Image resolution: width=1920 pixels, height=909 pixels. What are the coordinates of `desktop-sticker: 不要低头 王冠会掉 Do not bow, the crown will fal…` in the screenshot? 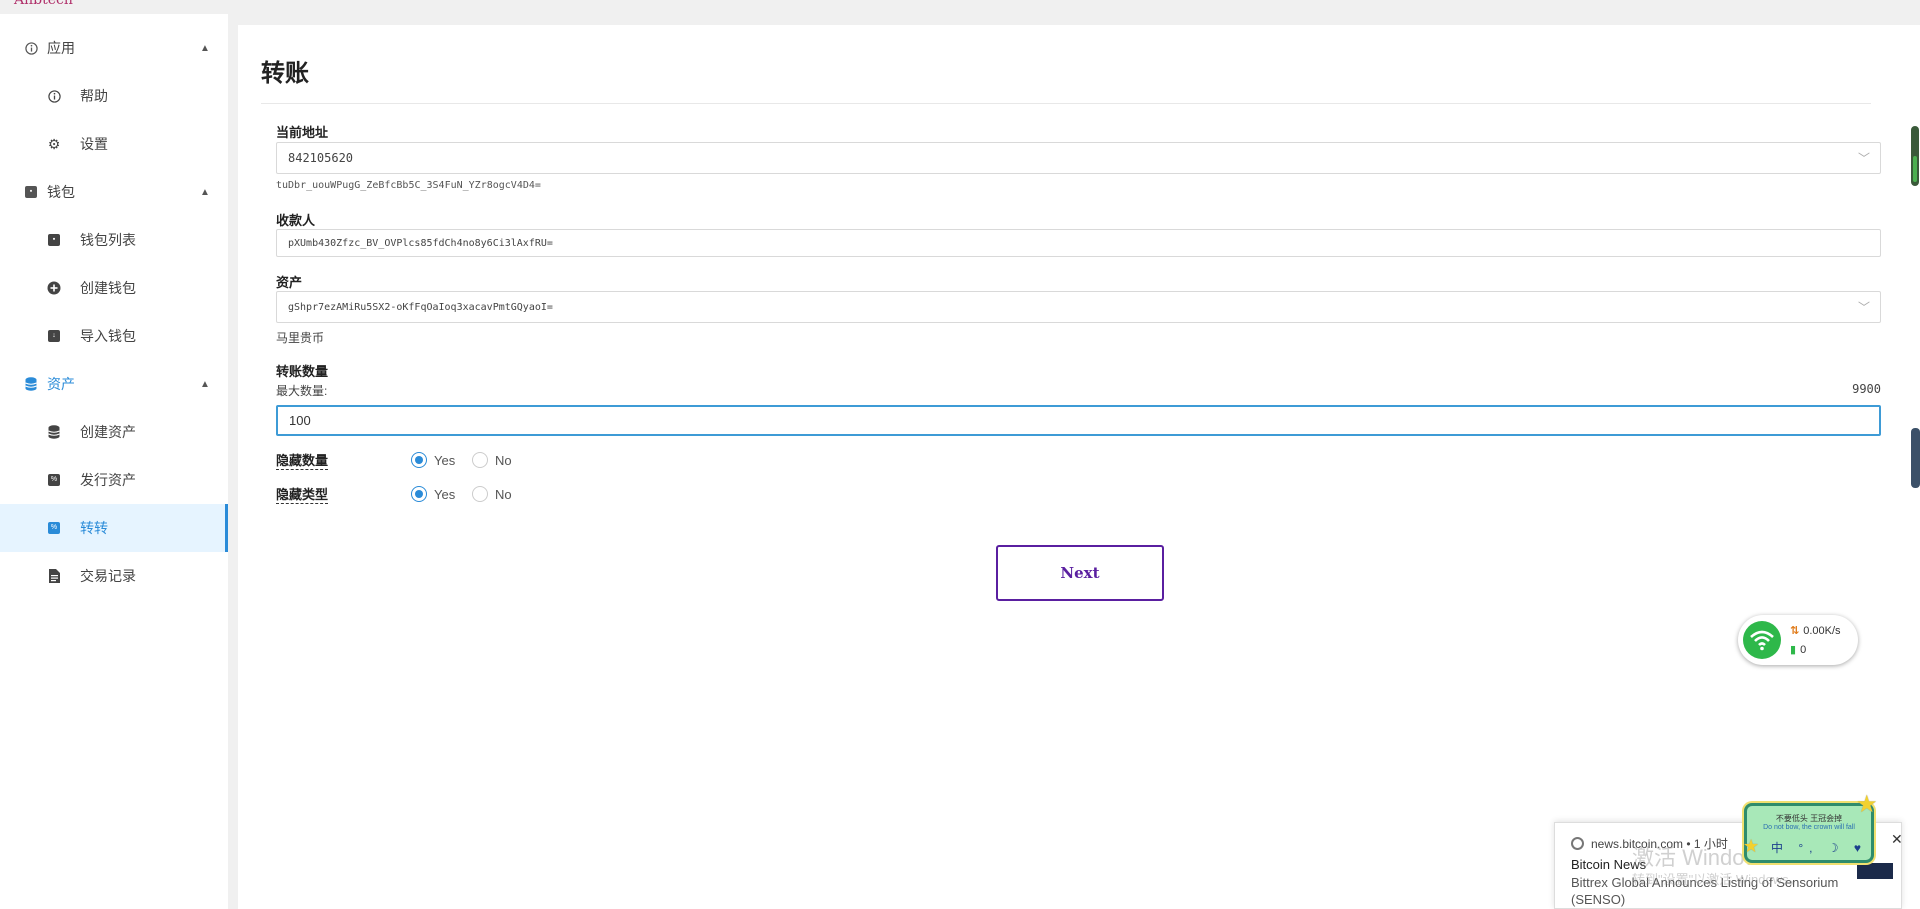 It's located at (1809, 833).